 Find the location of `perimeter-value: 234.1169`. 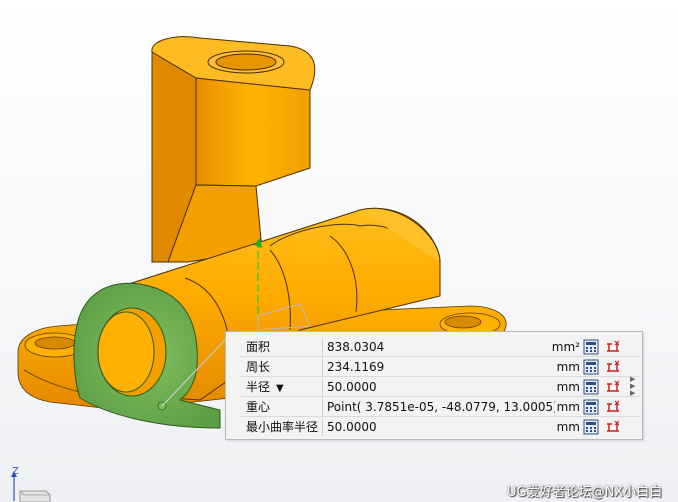

perimeter-value: 234.1169 is located at coordinates (441, 367).